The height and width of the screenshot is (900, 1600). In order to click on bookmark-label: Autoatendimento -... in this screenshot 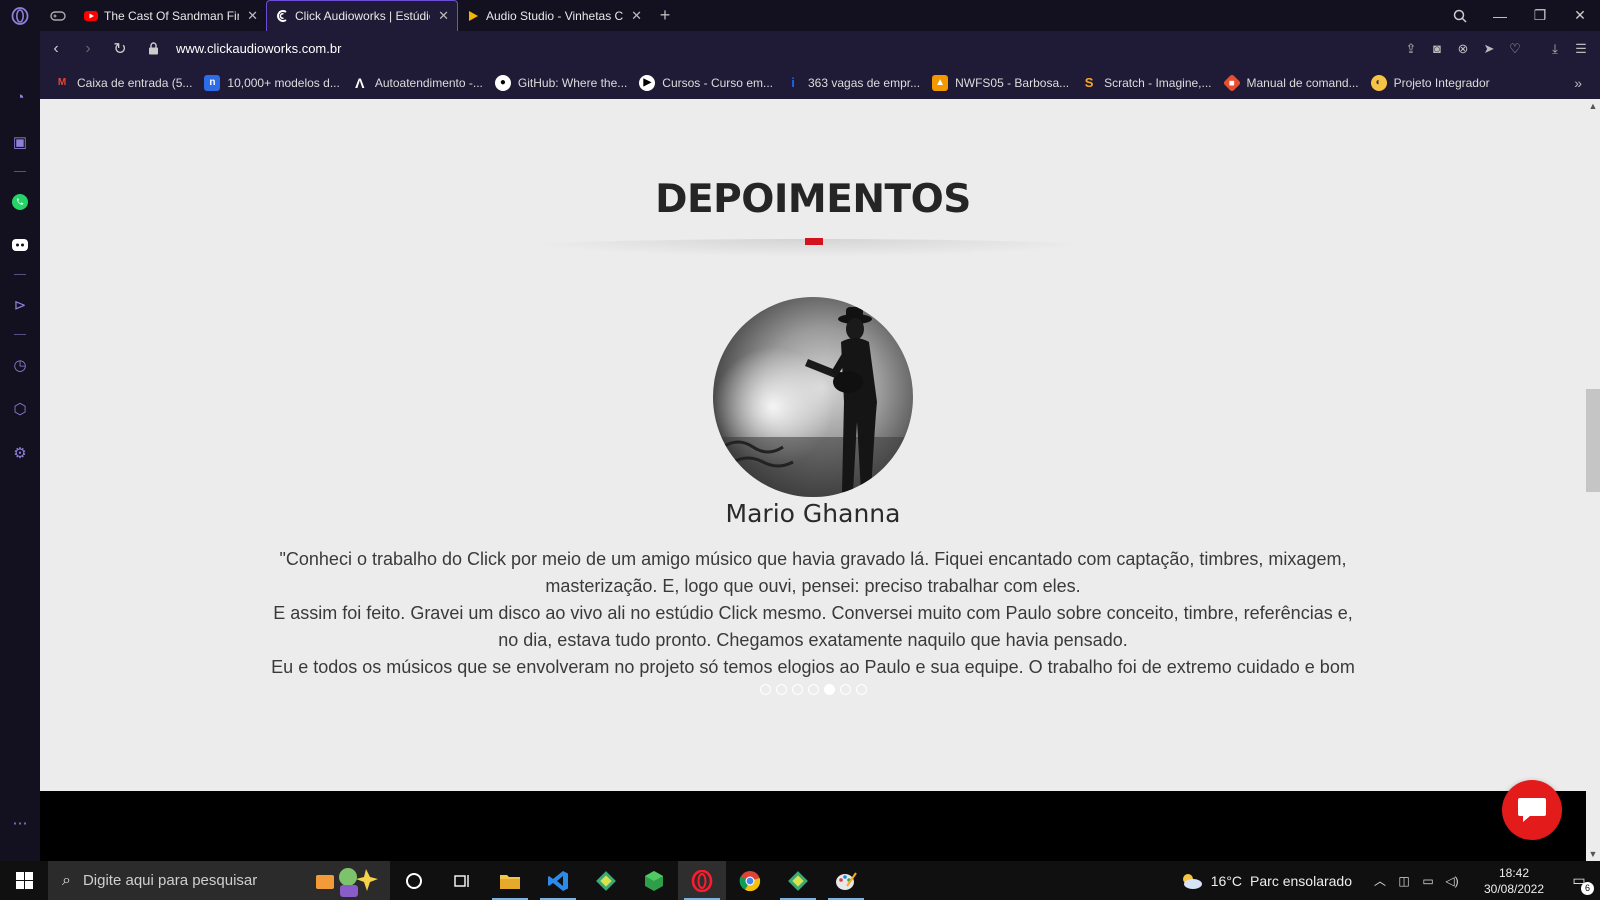, I will do `click(428, 82)`.